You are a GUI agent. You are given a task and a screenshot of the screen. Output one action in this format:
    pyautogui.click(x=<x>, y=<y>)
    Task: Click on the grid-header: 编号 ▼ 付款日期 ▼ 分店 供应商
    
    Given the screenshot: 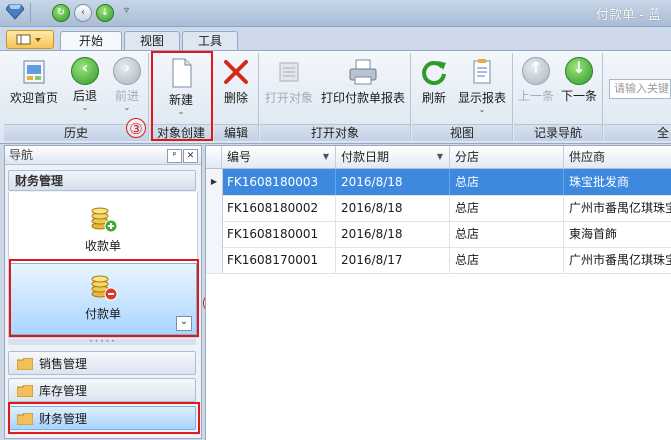 What is the action you would take?
    pyautogui.click(x=438, y=157)
    